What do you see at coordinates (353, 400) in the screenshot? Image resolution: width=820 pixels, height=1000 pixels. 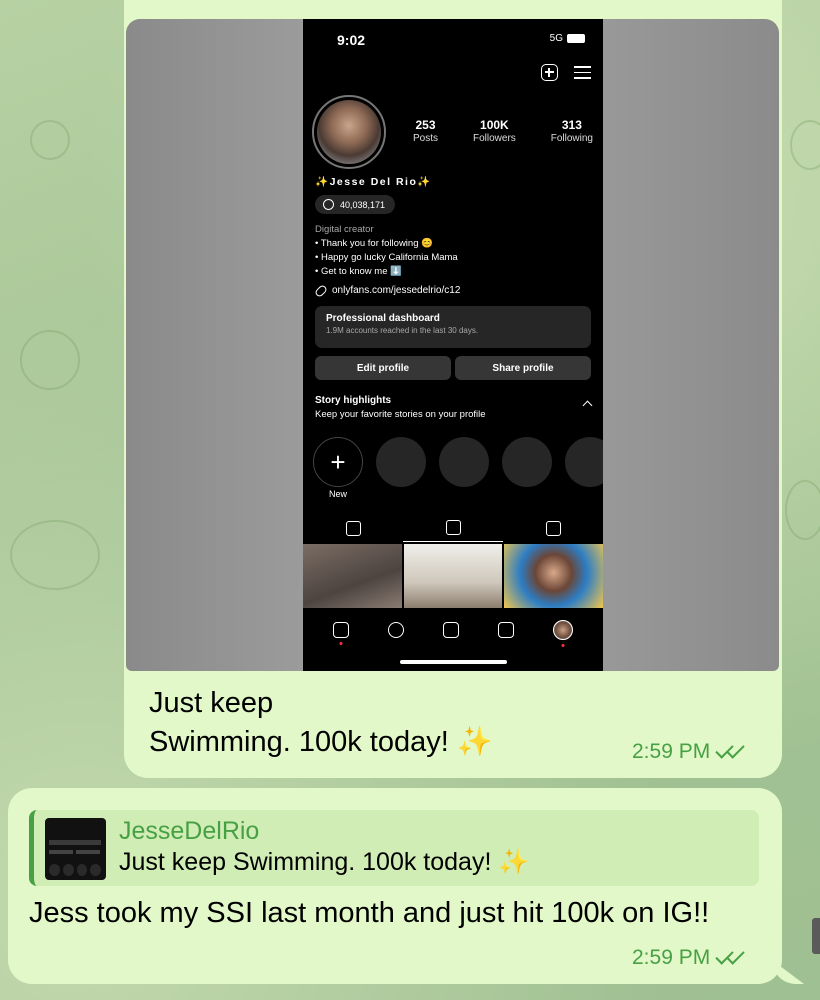 I see `highlights-title: Story highlights` at bounding box center [353, 400].